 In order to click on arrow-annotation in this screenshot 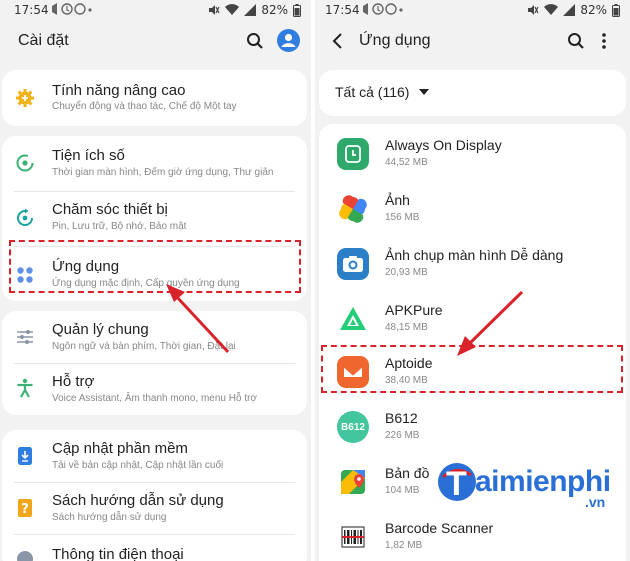, I will do `click(198, 319)`.